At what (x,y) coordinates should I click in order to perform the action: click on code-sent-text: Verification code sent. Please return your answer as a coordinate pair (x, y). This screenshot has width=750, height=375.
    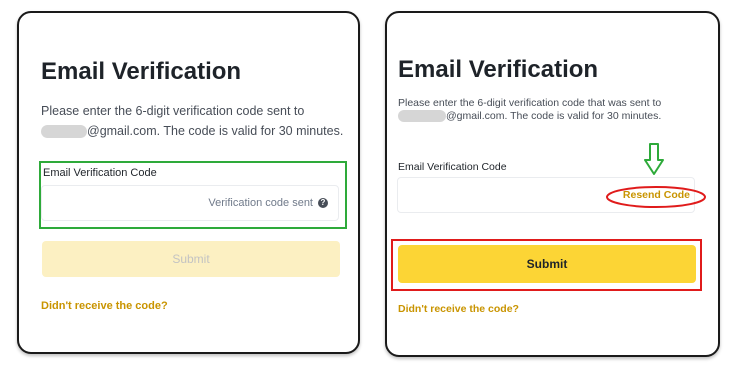
    Looking at the image, I should click on (260, 203).